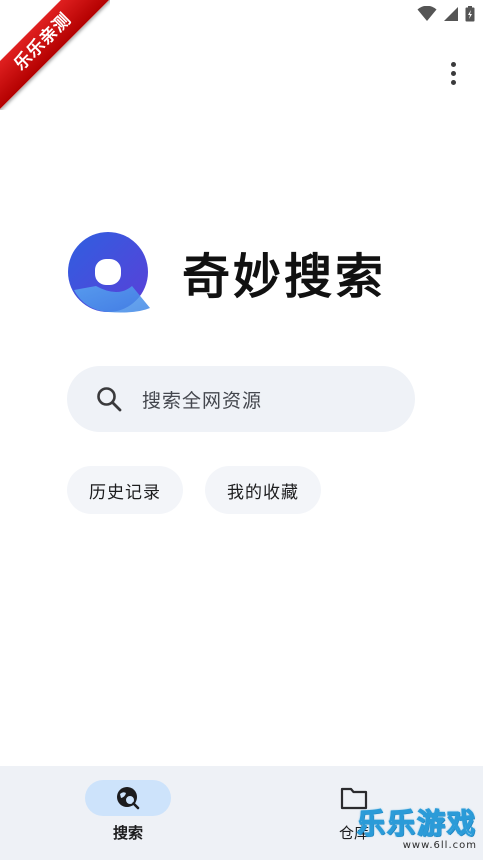  What do you see at coordinates (127, 833) in the screenshot?
I see `nav-label-search: 搜索` at bounding box center [127, 833].